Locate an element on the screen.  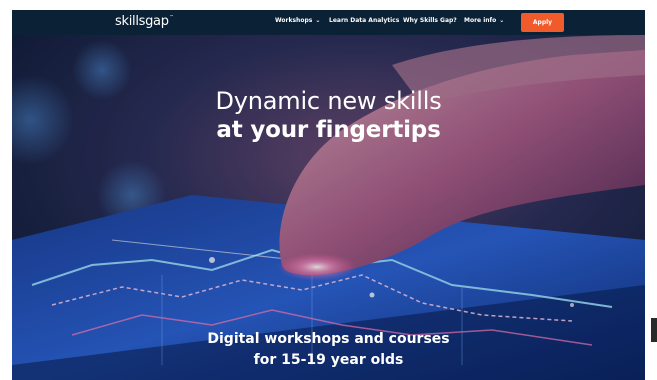
logo-text: skillsgap is located at coordinates (142, 21).